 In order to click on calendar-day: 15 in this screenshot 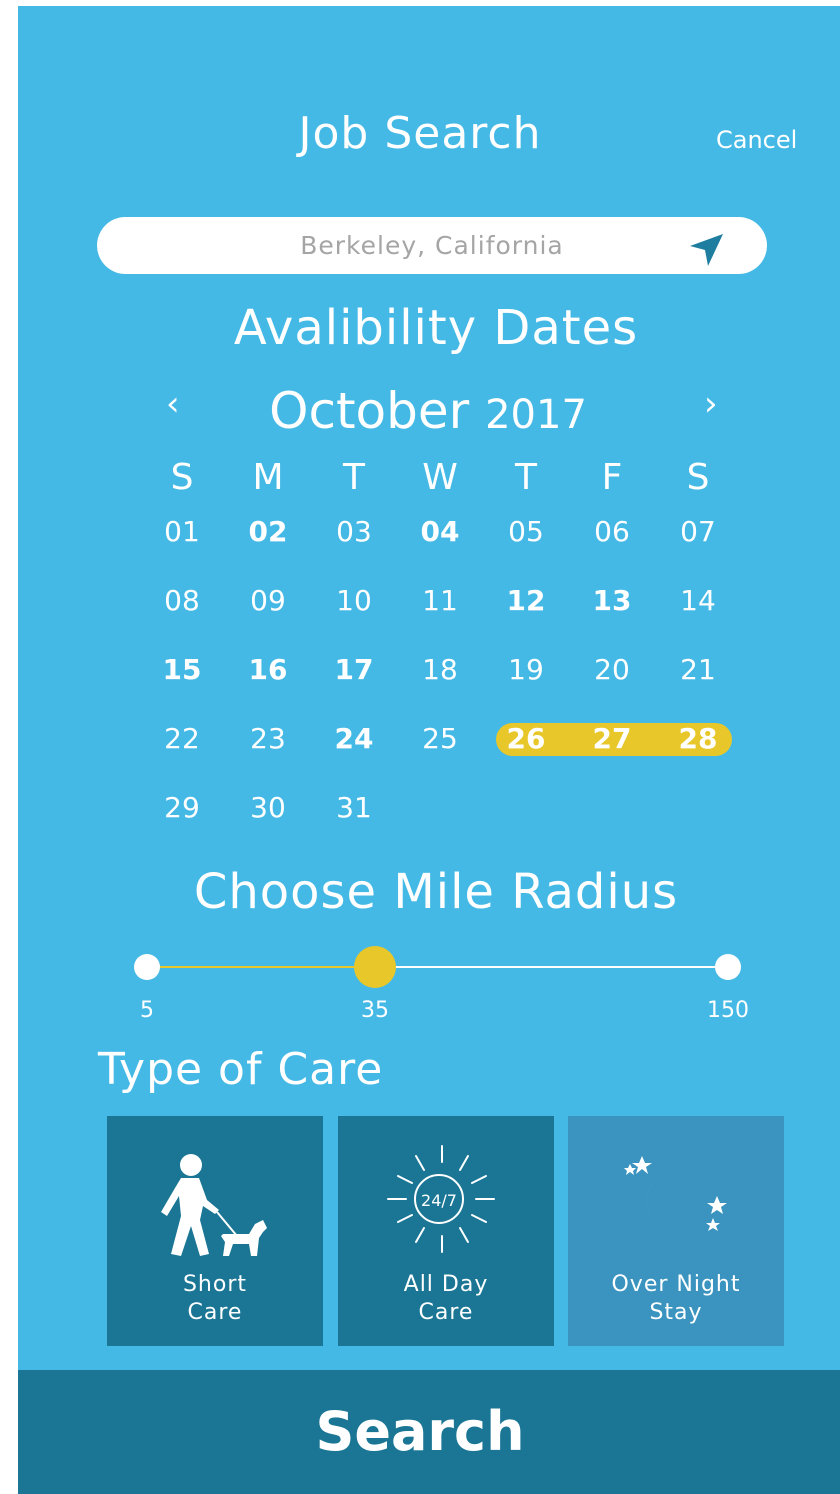, I will do `click(182, 669)`.